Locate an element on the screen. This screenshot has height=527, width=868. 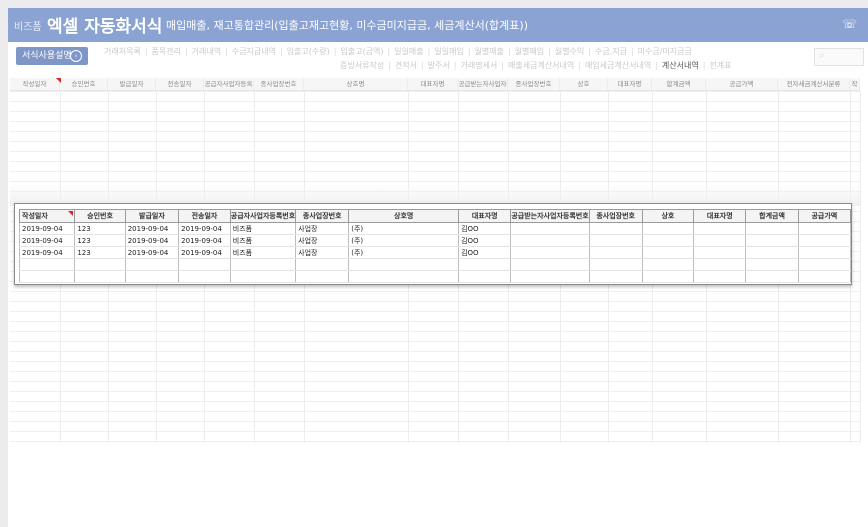
popup-column-header: 전송일자 is located at coordinates (204, 216).